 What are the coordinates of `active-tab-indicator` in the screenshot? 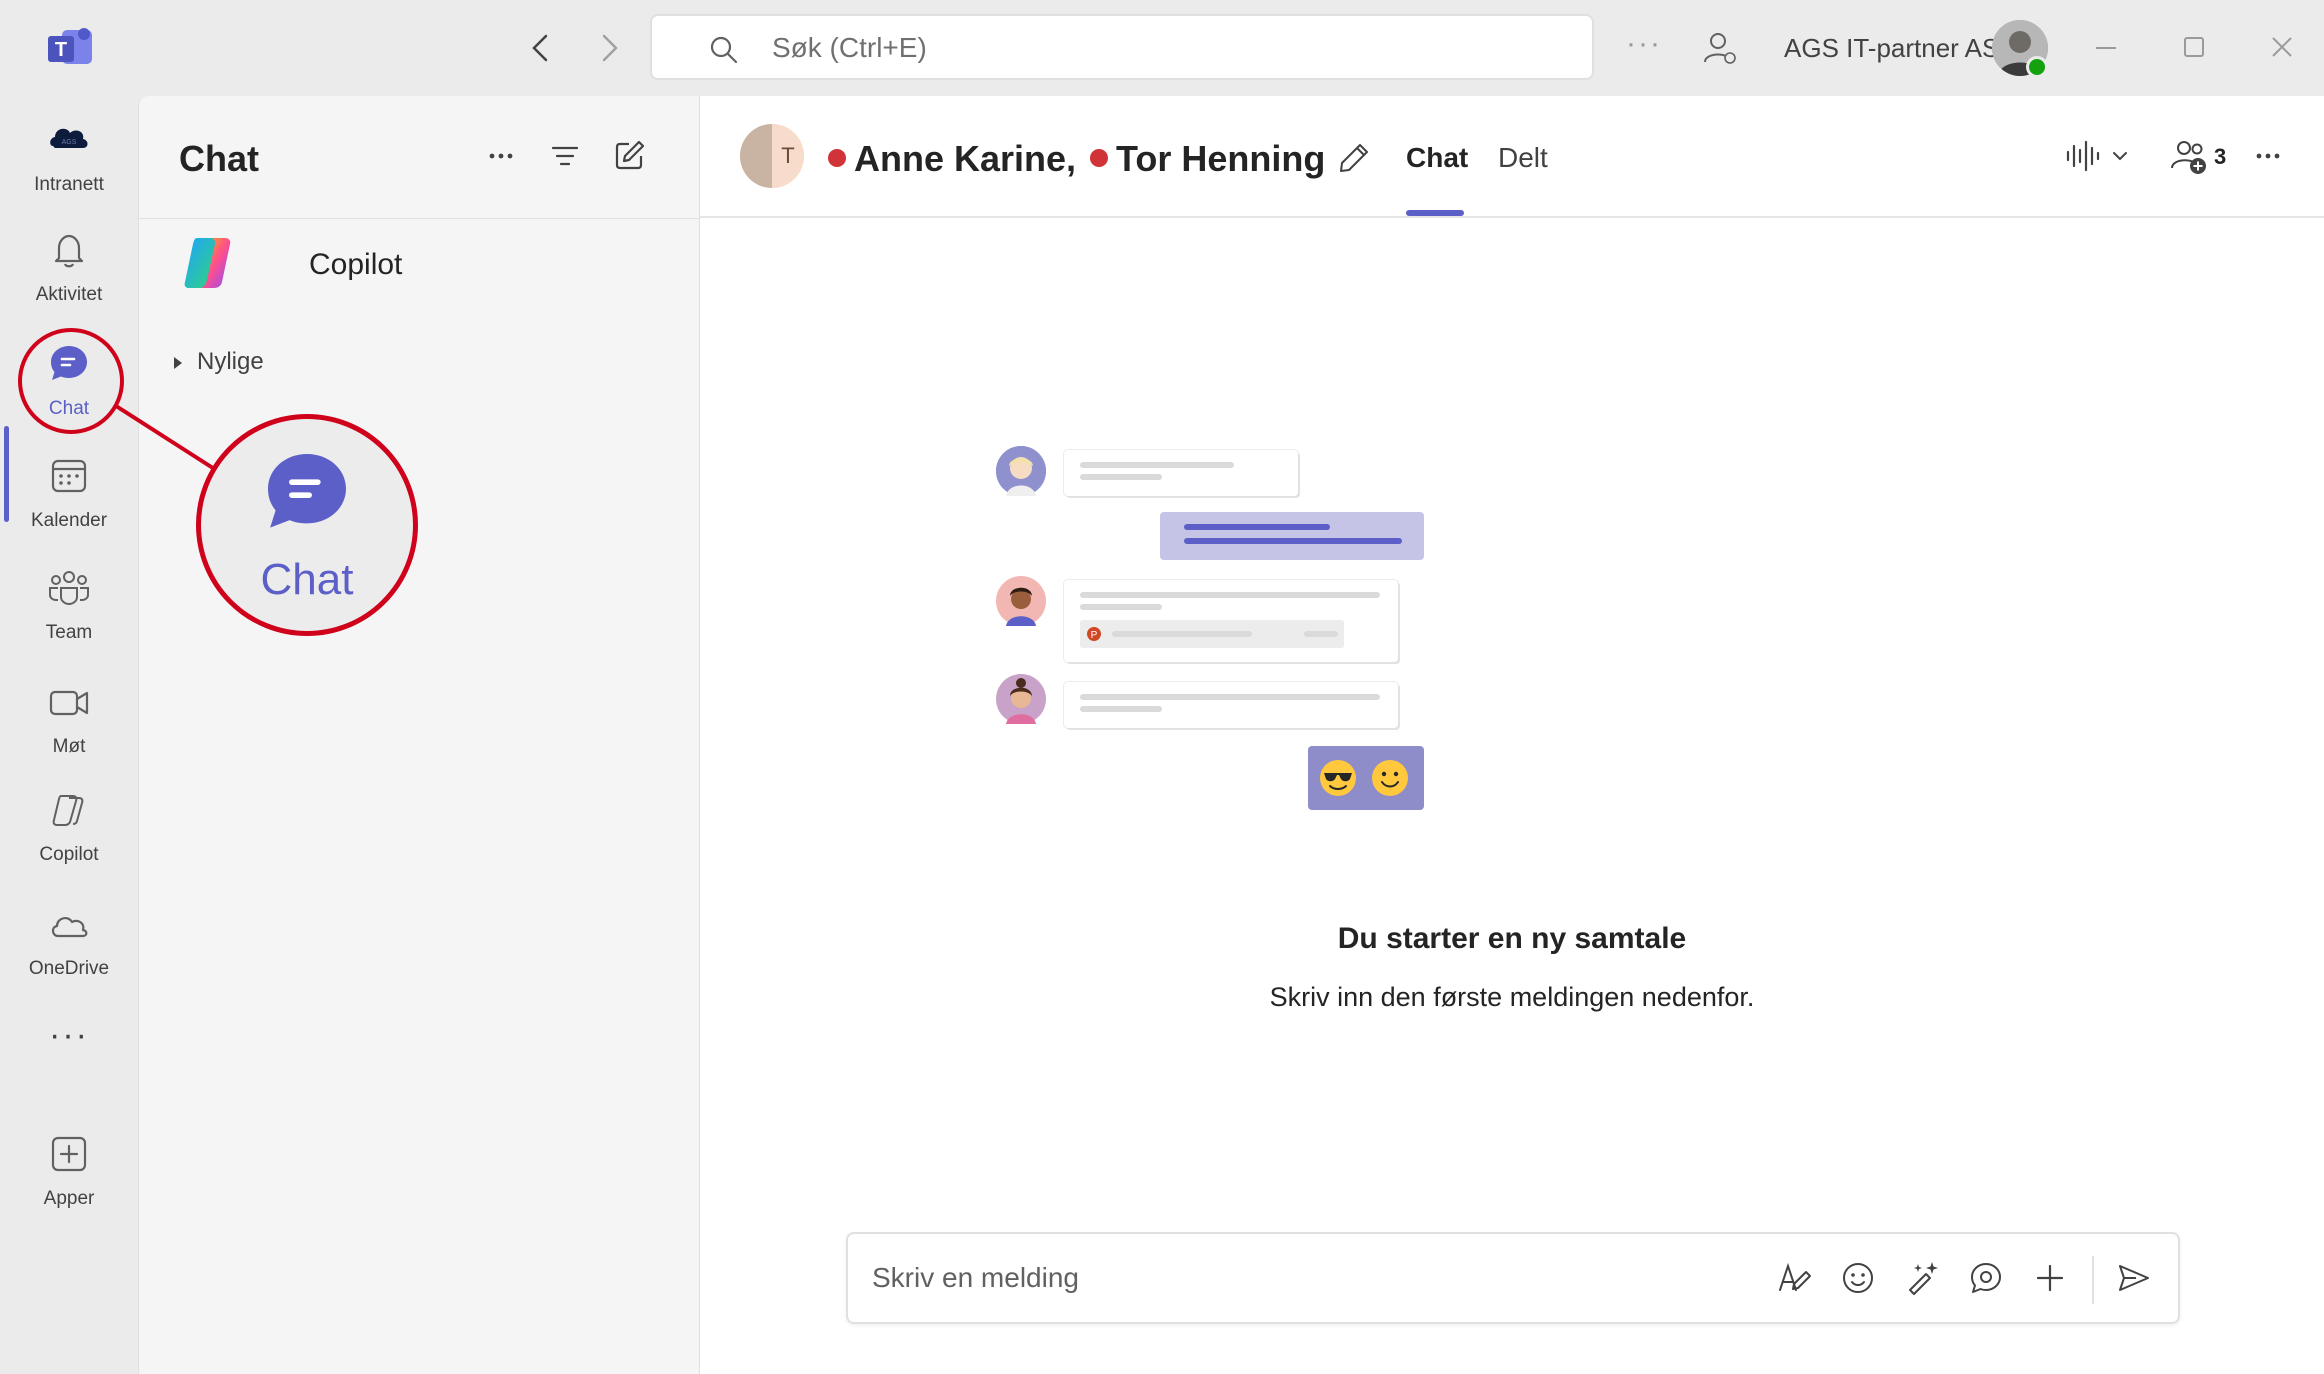 It's located at (1435, 213).